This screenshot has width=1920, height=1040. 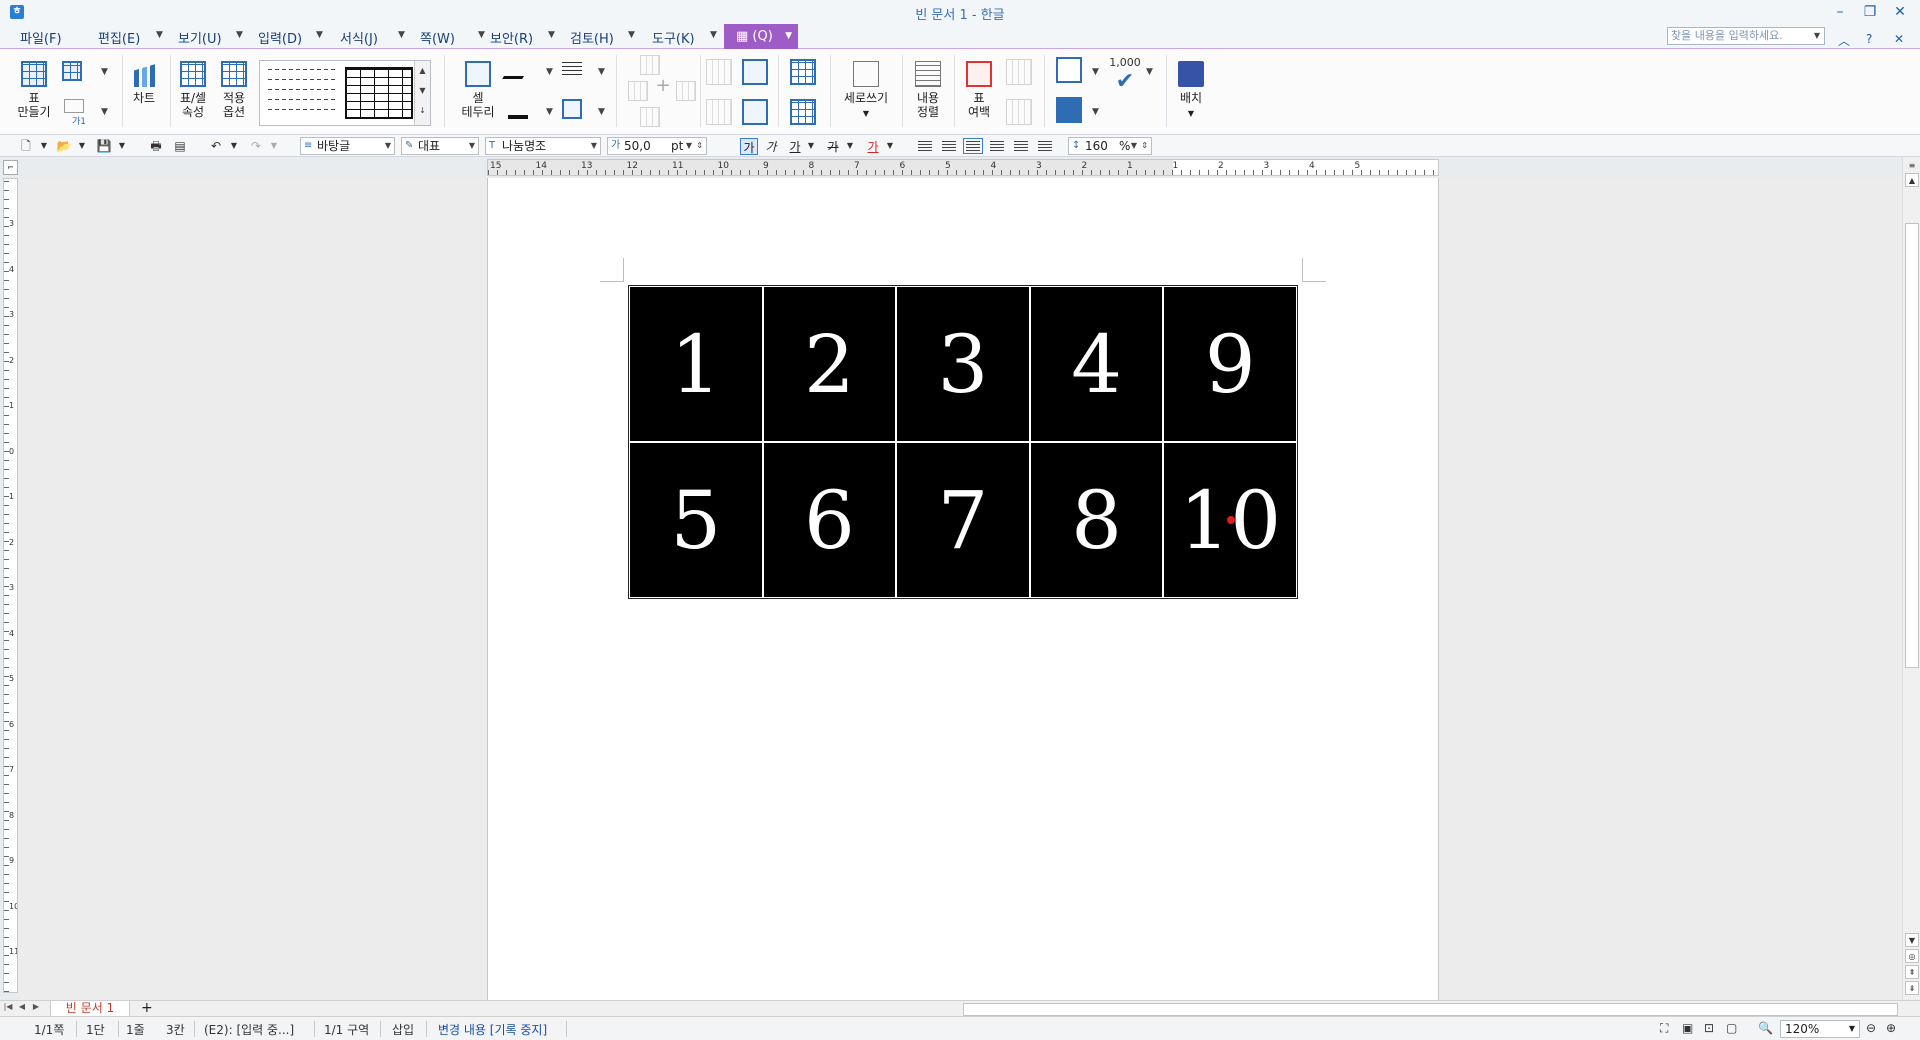 What do you see at coordinates (26, 146) in the screenshot?
I see `new-document-icon: 🗋` at bounding box center [26, 146].